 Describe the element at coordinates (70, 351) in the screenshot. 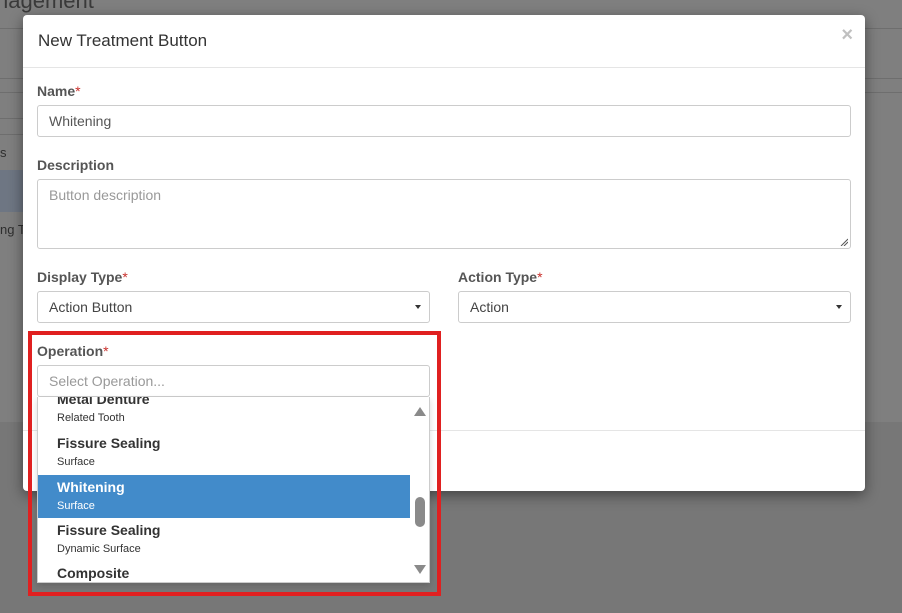

I see `operation-label-text: Operation` at that location.